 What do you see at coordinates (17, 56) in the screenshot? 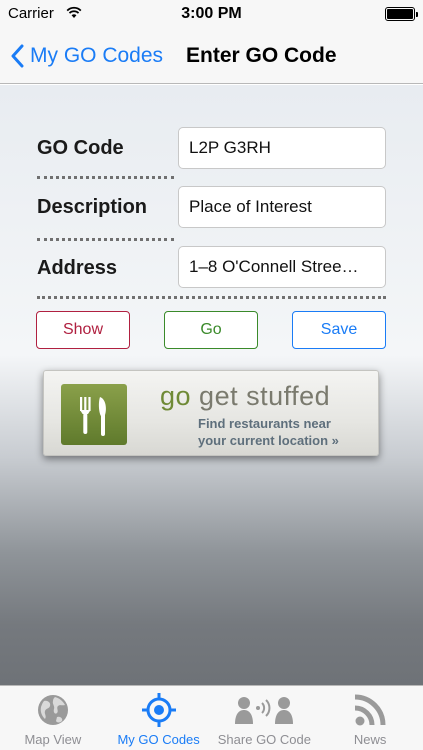
I see `chevron-left-icon` at bounding box center [17, 56].